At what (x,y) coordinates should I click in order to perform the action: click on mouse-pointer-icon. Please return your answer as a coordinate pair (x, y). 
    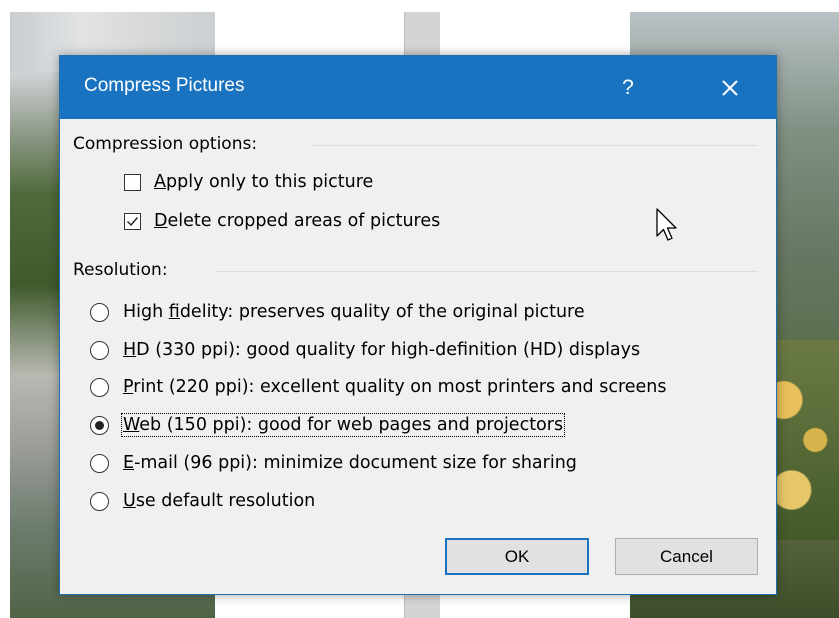
    Looking at the image, I should click on (666, 224).